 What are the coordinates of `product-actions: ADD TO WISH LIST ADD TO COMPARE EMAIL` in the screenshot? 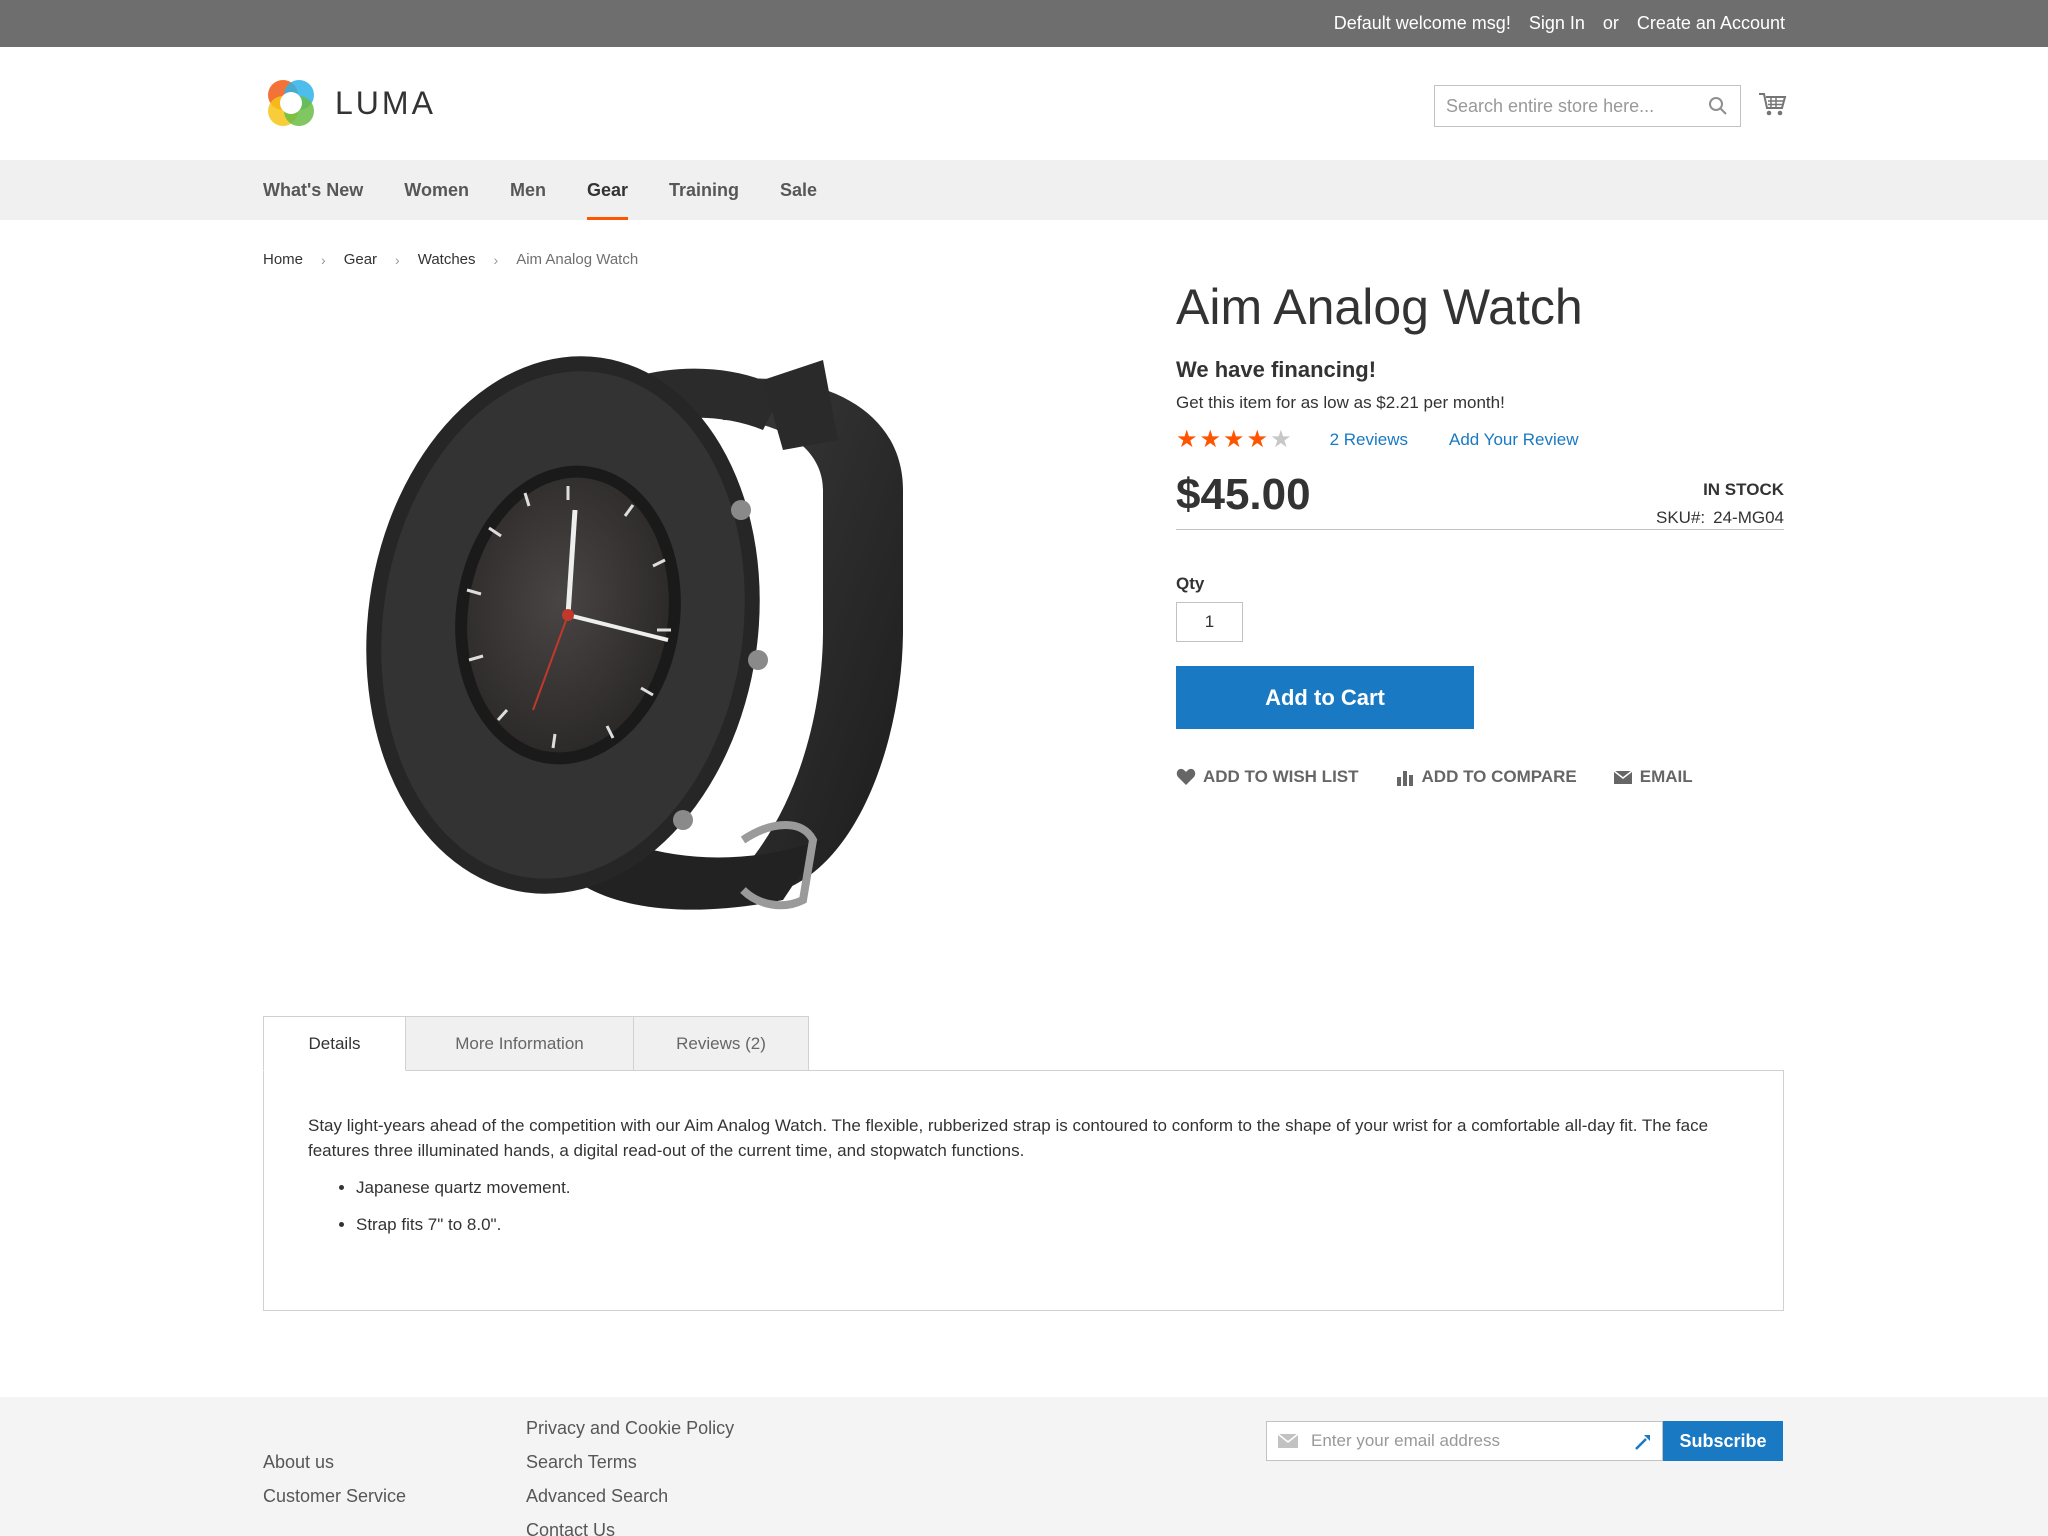 It's located at (1480, 777).